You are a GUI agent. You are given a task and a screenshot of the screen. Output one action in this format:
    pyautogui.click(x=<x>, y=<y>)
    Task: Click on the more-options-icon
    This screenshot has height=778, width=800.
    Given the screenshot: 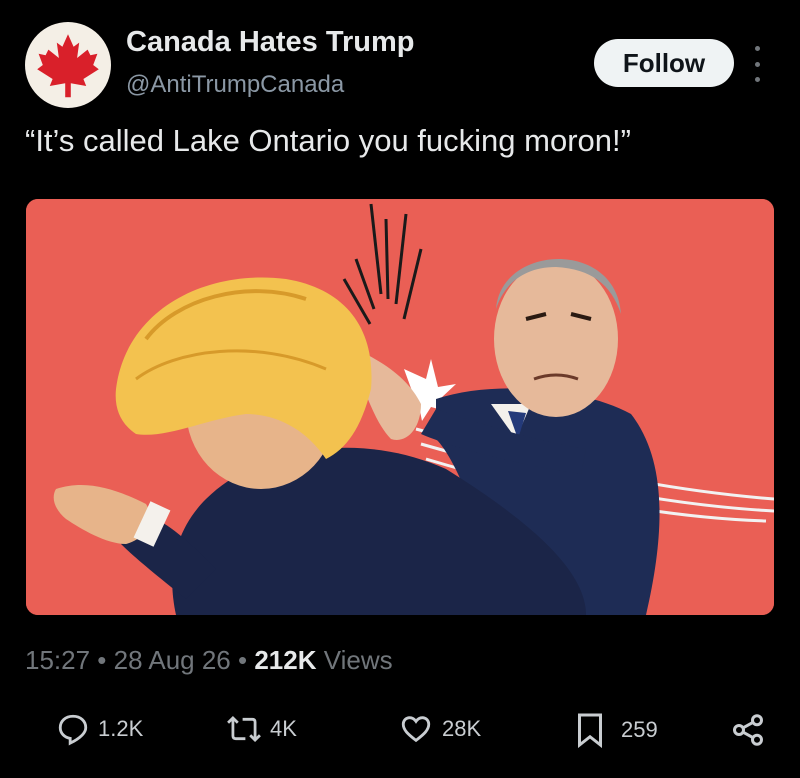 What is the action you would take?
    pyautogui.click(x=757, y=64)
    